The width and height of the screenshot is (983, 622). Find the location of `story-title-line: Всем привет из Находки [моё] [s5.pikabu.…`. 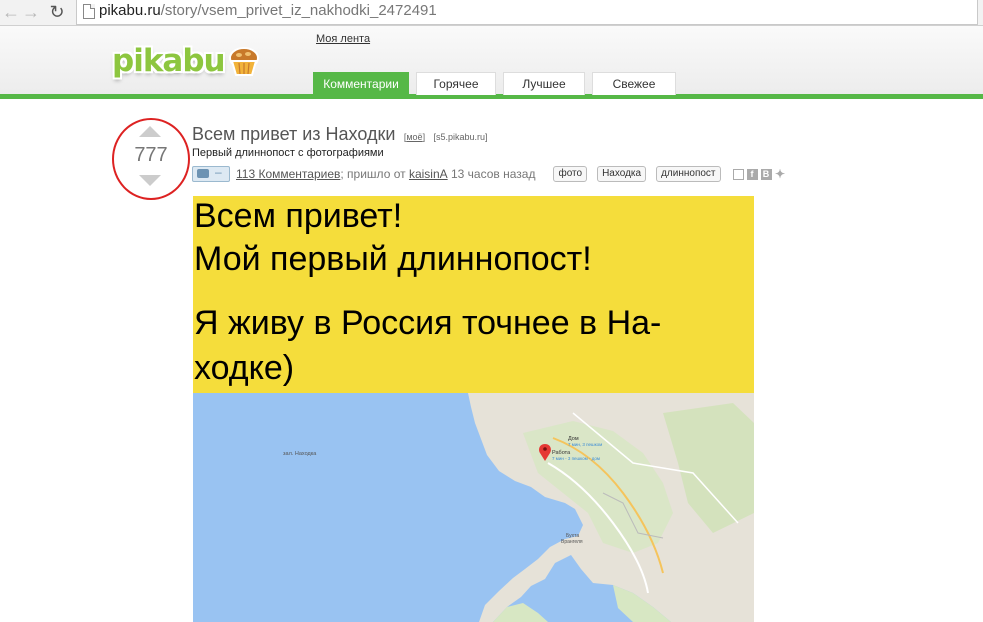

story-title-line: Всем привет из Находки [моё] [s5.pikabu.… is located at coordinates (340, 134).